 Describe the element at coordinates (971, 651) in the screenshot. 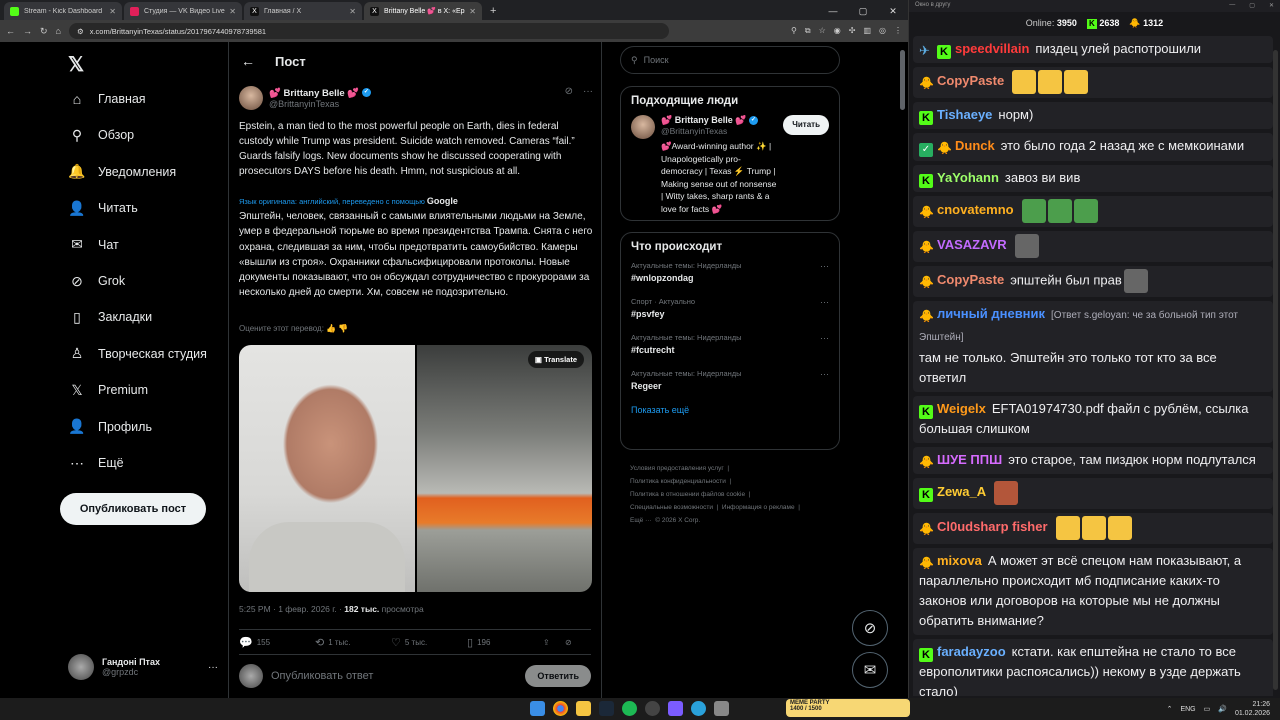

I see `chat-username: faradayzoo` at that location.